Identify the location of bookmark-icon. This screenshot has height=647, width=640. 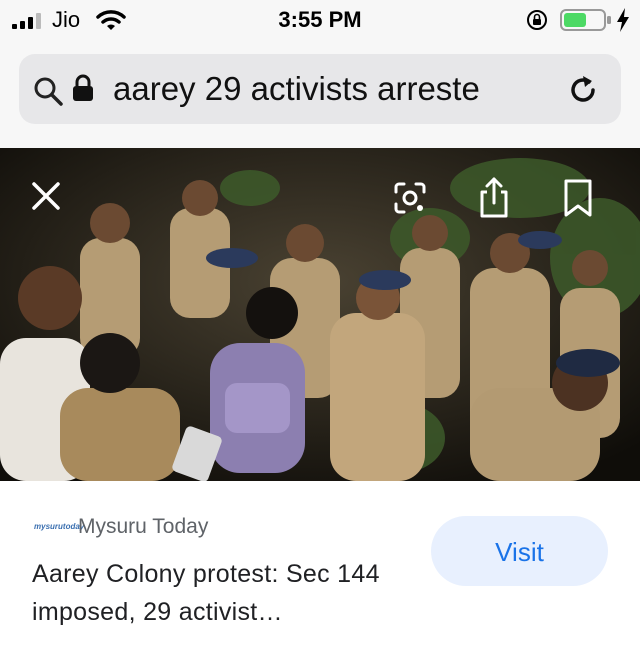
(578, 198).